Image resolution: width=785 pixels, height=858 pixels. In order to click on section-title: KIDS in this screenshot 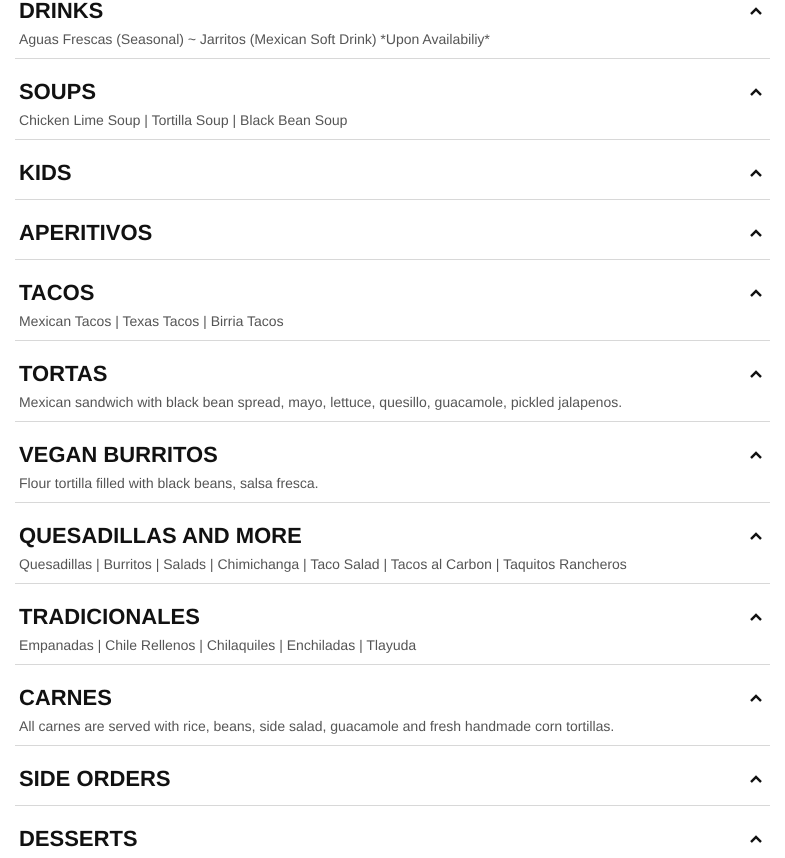, I will do `click(45, 173)`.